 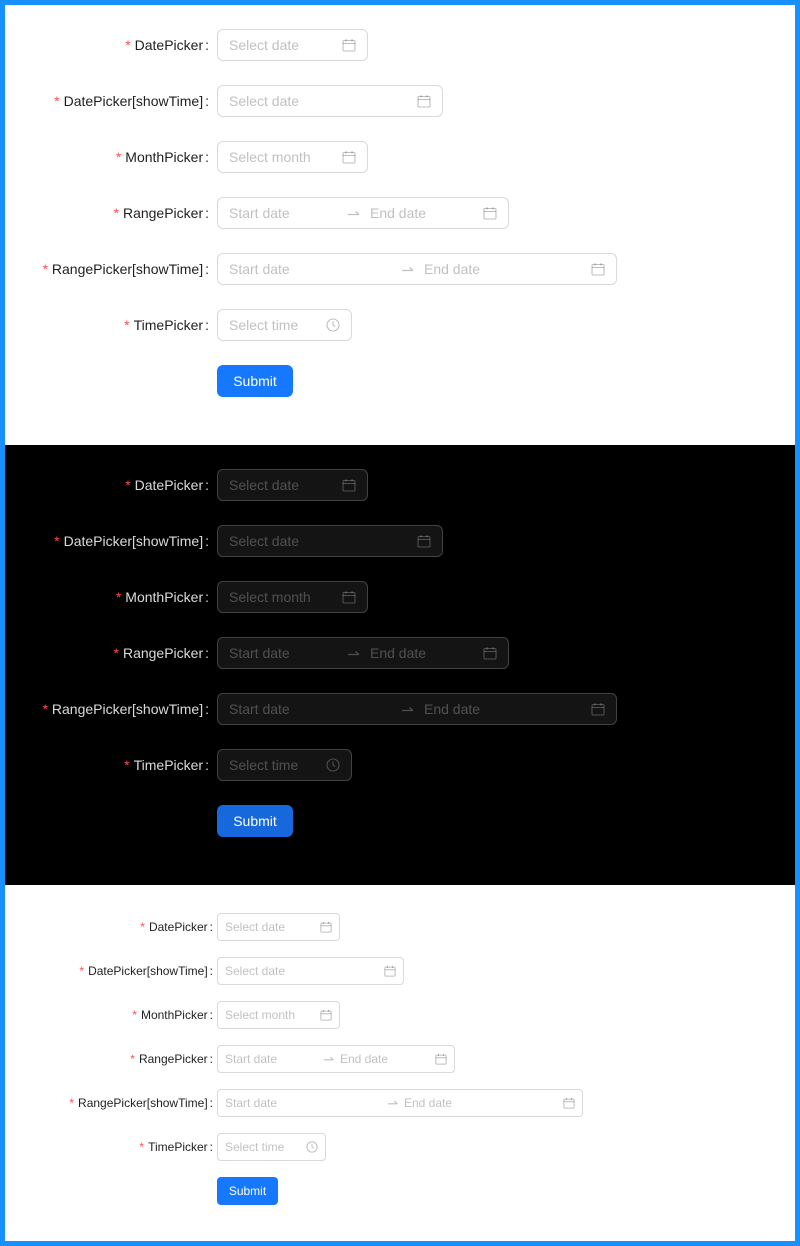 What do you see at coordinates (400, 485) in the screenshot?
I see `form-item-datepicker: * DatePicker: Select date` at bounding box center [400, 485].